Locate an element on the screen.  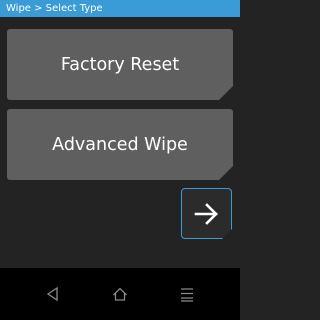
advanced-wipe-label: Advanced Wipe is located at coordinates (120, 144).